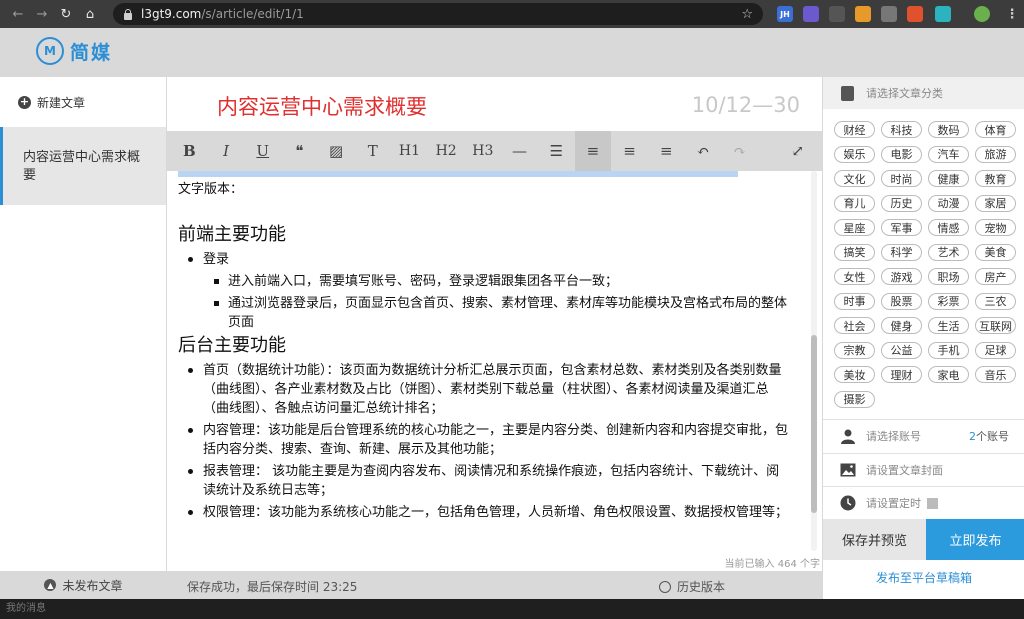 The image size is (1024, 619). Describe the element at coordinates (1012, 14) in the screenshot. I see `browser-menu-icon: ⋮` at that location.